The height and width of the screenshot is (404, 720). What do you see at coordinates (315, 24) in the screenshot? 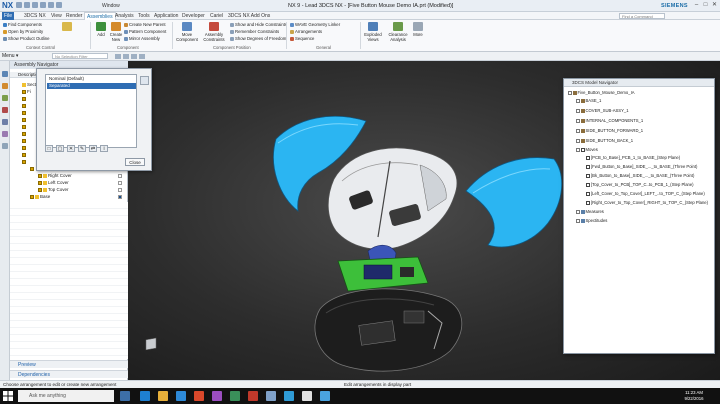
I see `wave-geometry-linker-button: WAVE Geometry Linker` at bounding box center [315, 24].